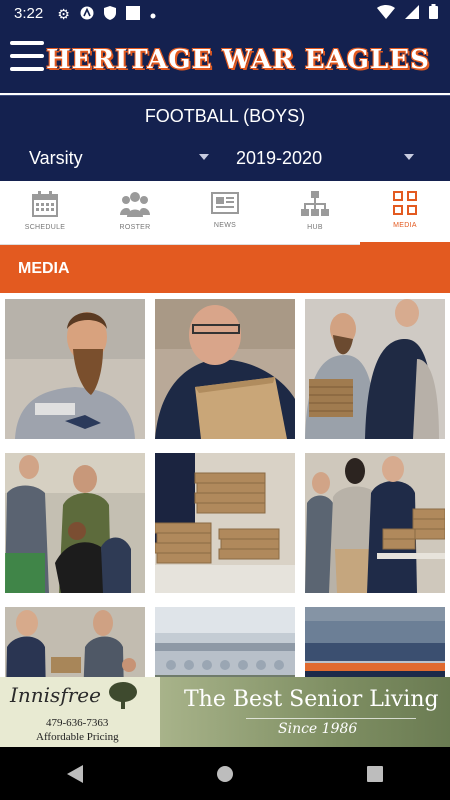 The width and height of the screenshot is (450, 800). I want to click on dot-icon, so click(153, 14).